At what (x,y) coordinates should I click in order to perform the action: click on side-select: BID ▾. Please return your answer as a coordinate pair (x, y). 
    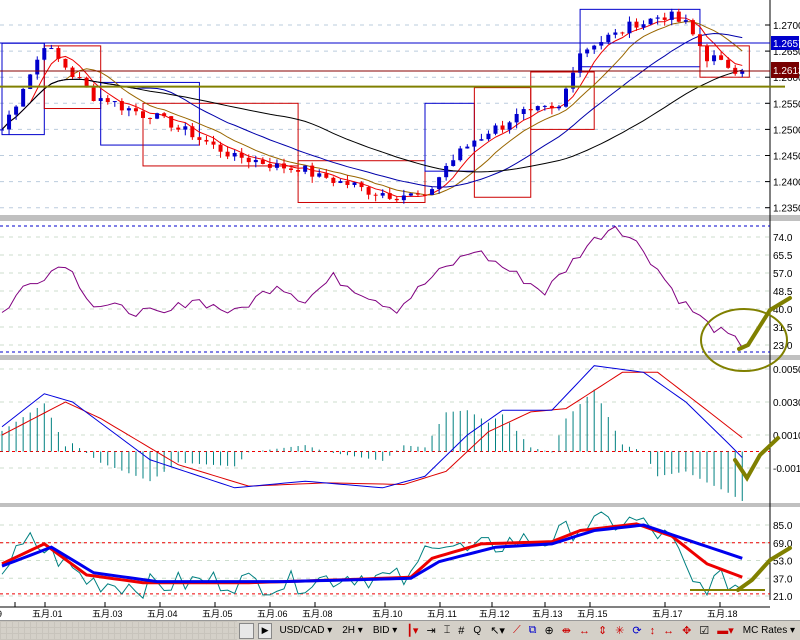
    Looking at the image, I should click on (385, 630).